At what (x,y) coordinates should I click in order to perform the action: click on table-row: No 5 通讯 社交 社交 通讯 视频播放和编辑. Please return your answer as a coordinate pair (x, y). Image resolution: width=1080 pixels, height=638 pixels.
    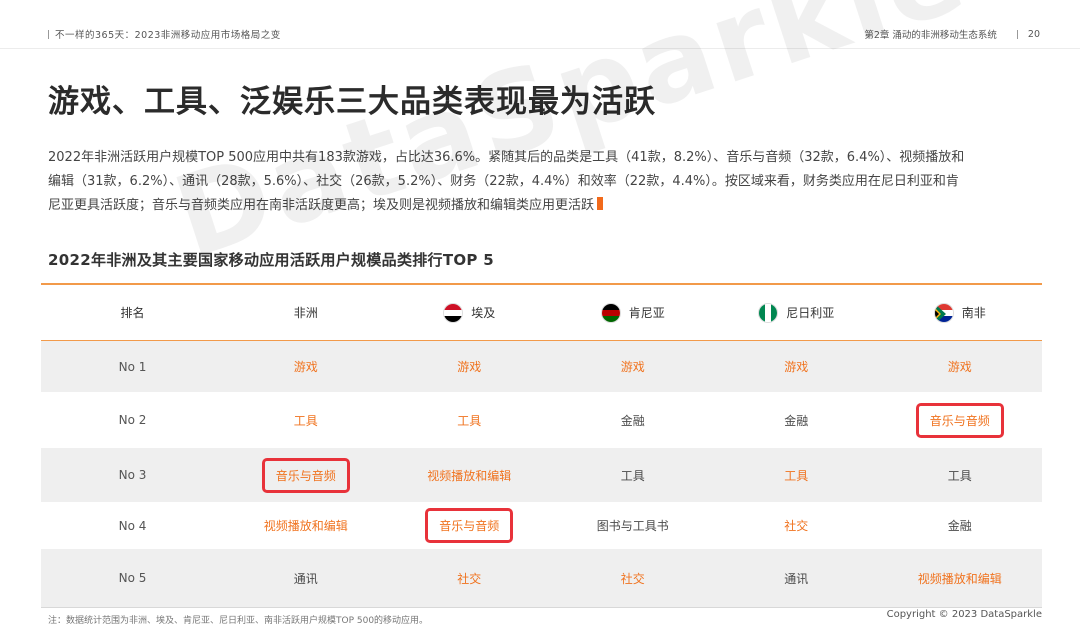
    Looking at the image, I should click on (541, 578).